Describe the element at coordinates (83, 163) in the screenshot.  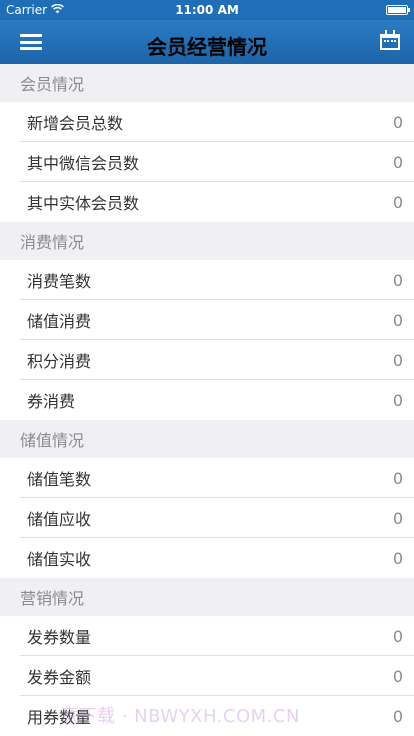
I see `list-item-label: 其中微信会员数` at that location.